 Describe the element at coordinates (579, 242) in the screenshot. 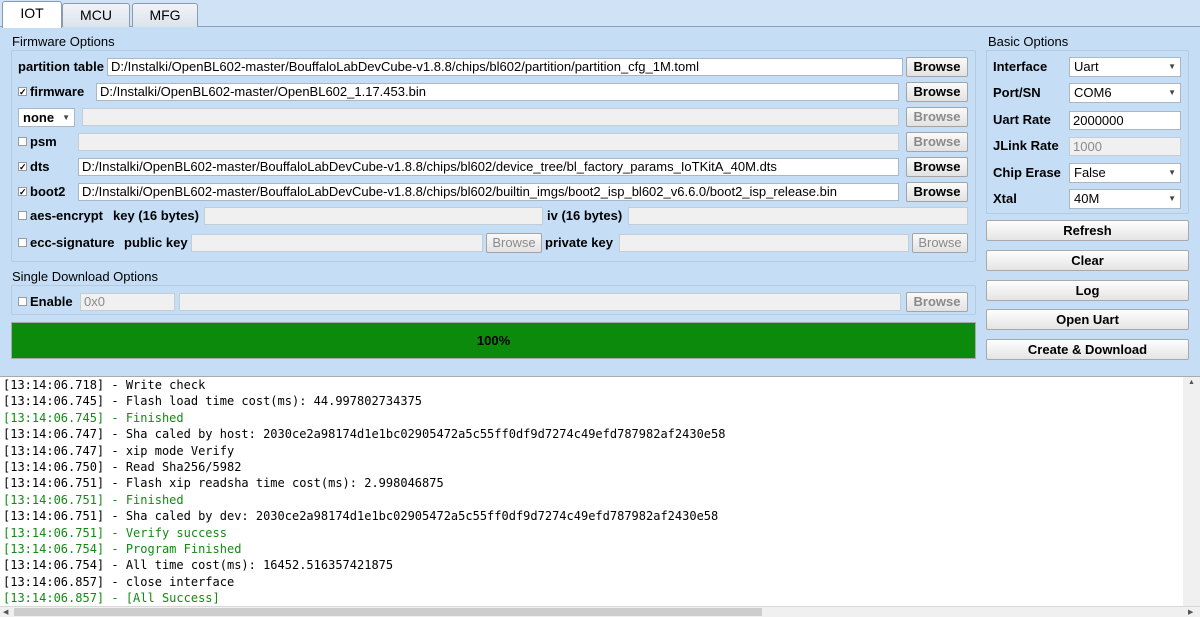

I see `ecc-private-key-label: private key` at that location.